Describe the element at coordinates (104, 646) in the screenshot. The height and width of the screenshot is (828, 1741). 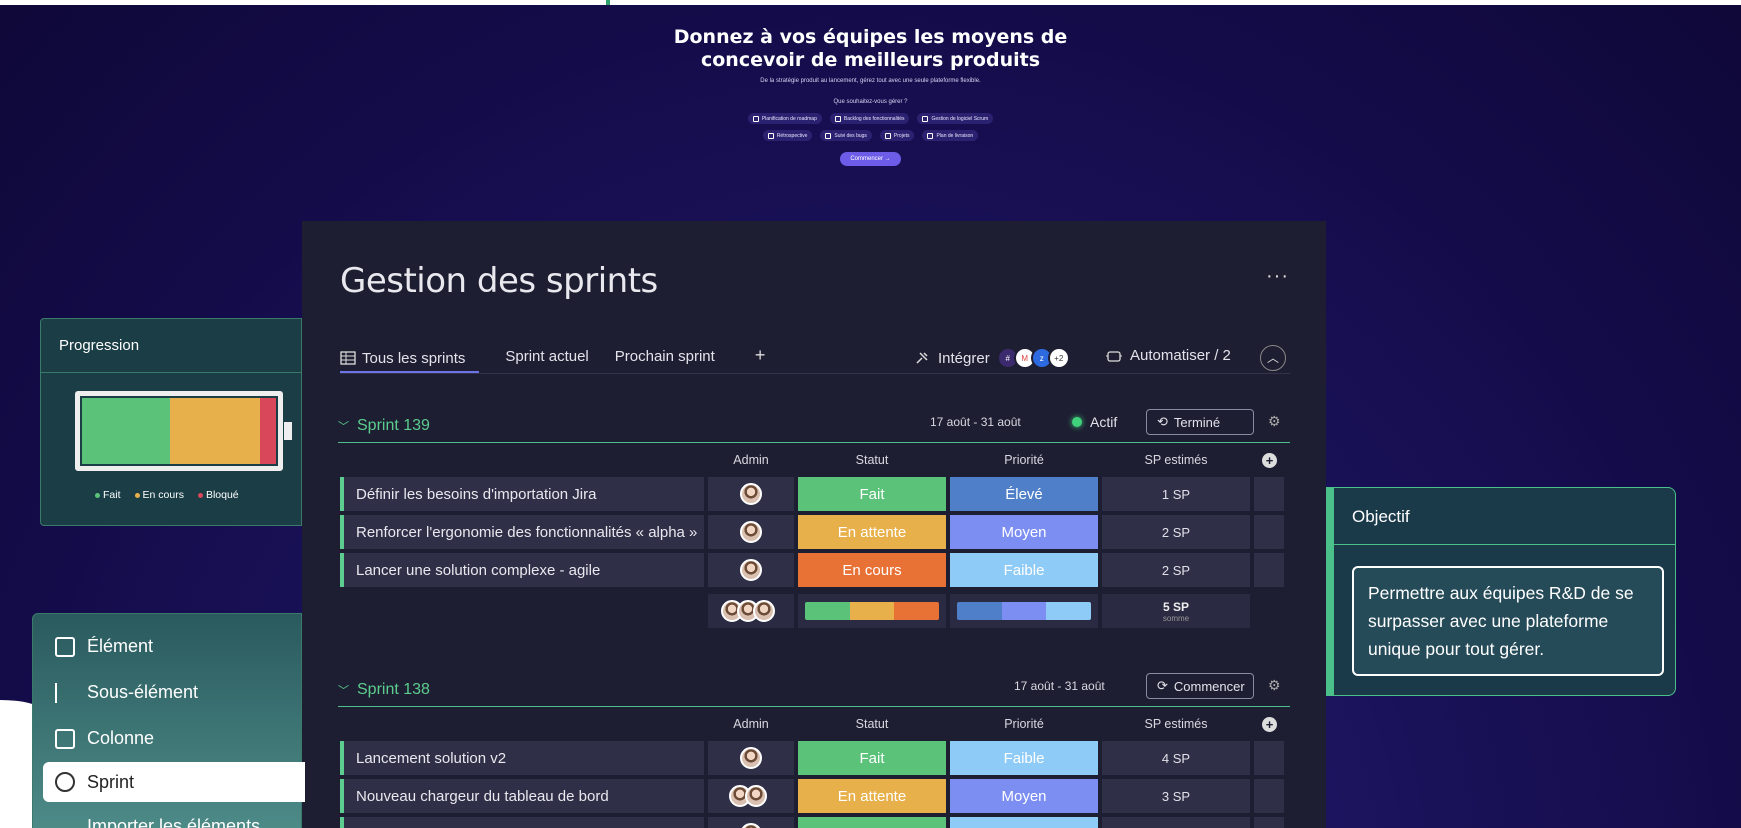
I see `menu-item-element: Élément` at that location.